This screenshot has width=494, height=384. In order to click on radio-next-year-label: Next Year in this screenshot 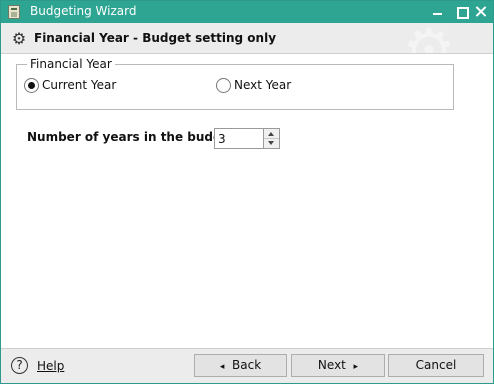, I will do `click(262, 85)`.